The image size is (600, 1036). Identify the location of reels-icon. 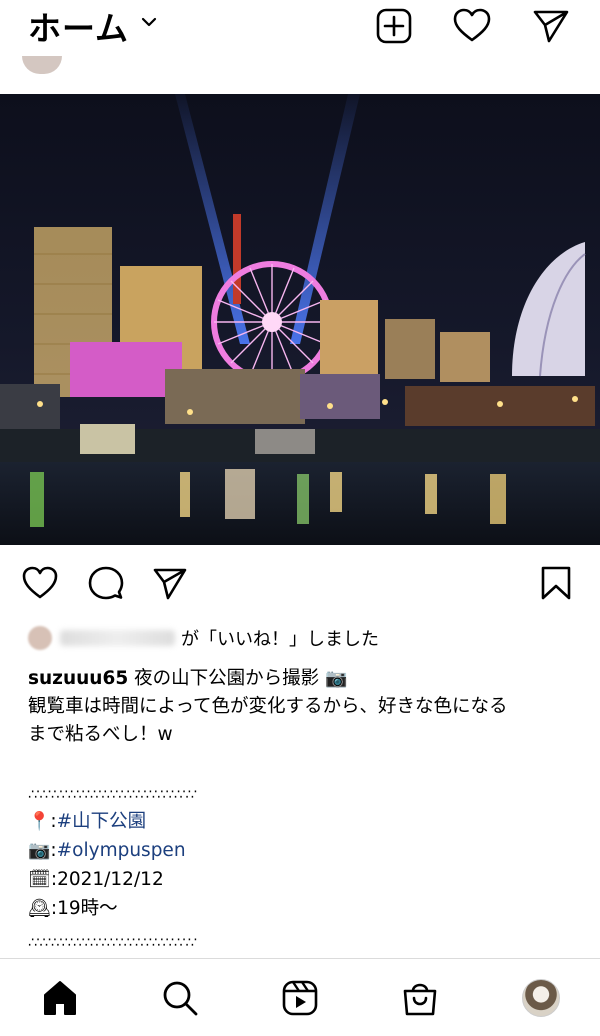
(300, 998).